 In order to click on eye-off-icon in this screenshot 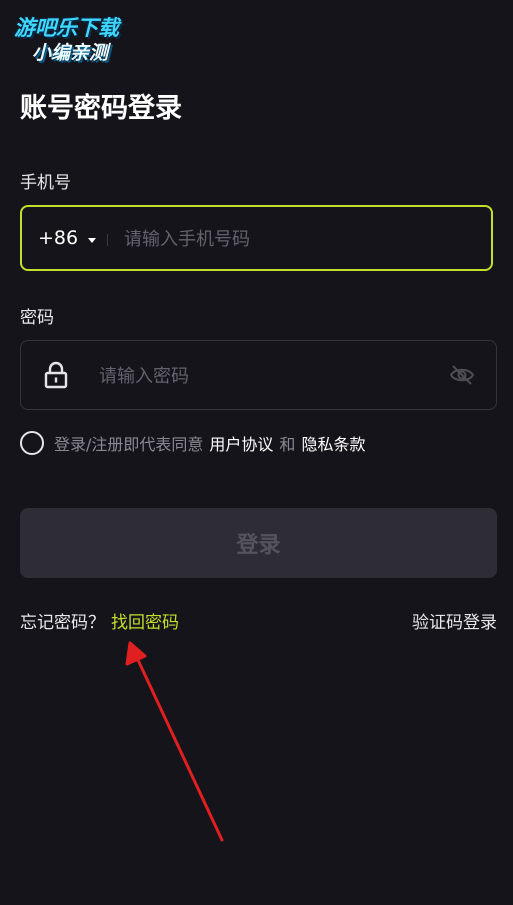, I will do `click(462, 375)`.